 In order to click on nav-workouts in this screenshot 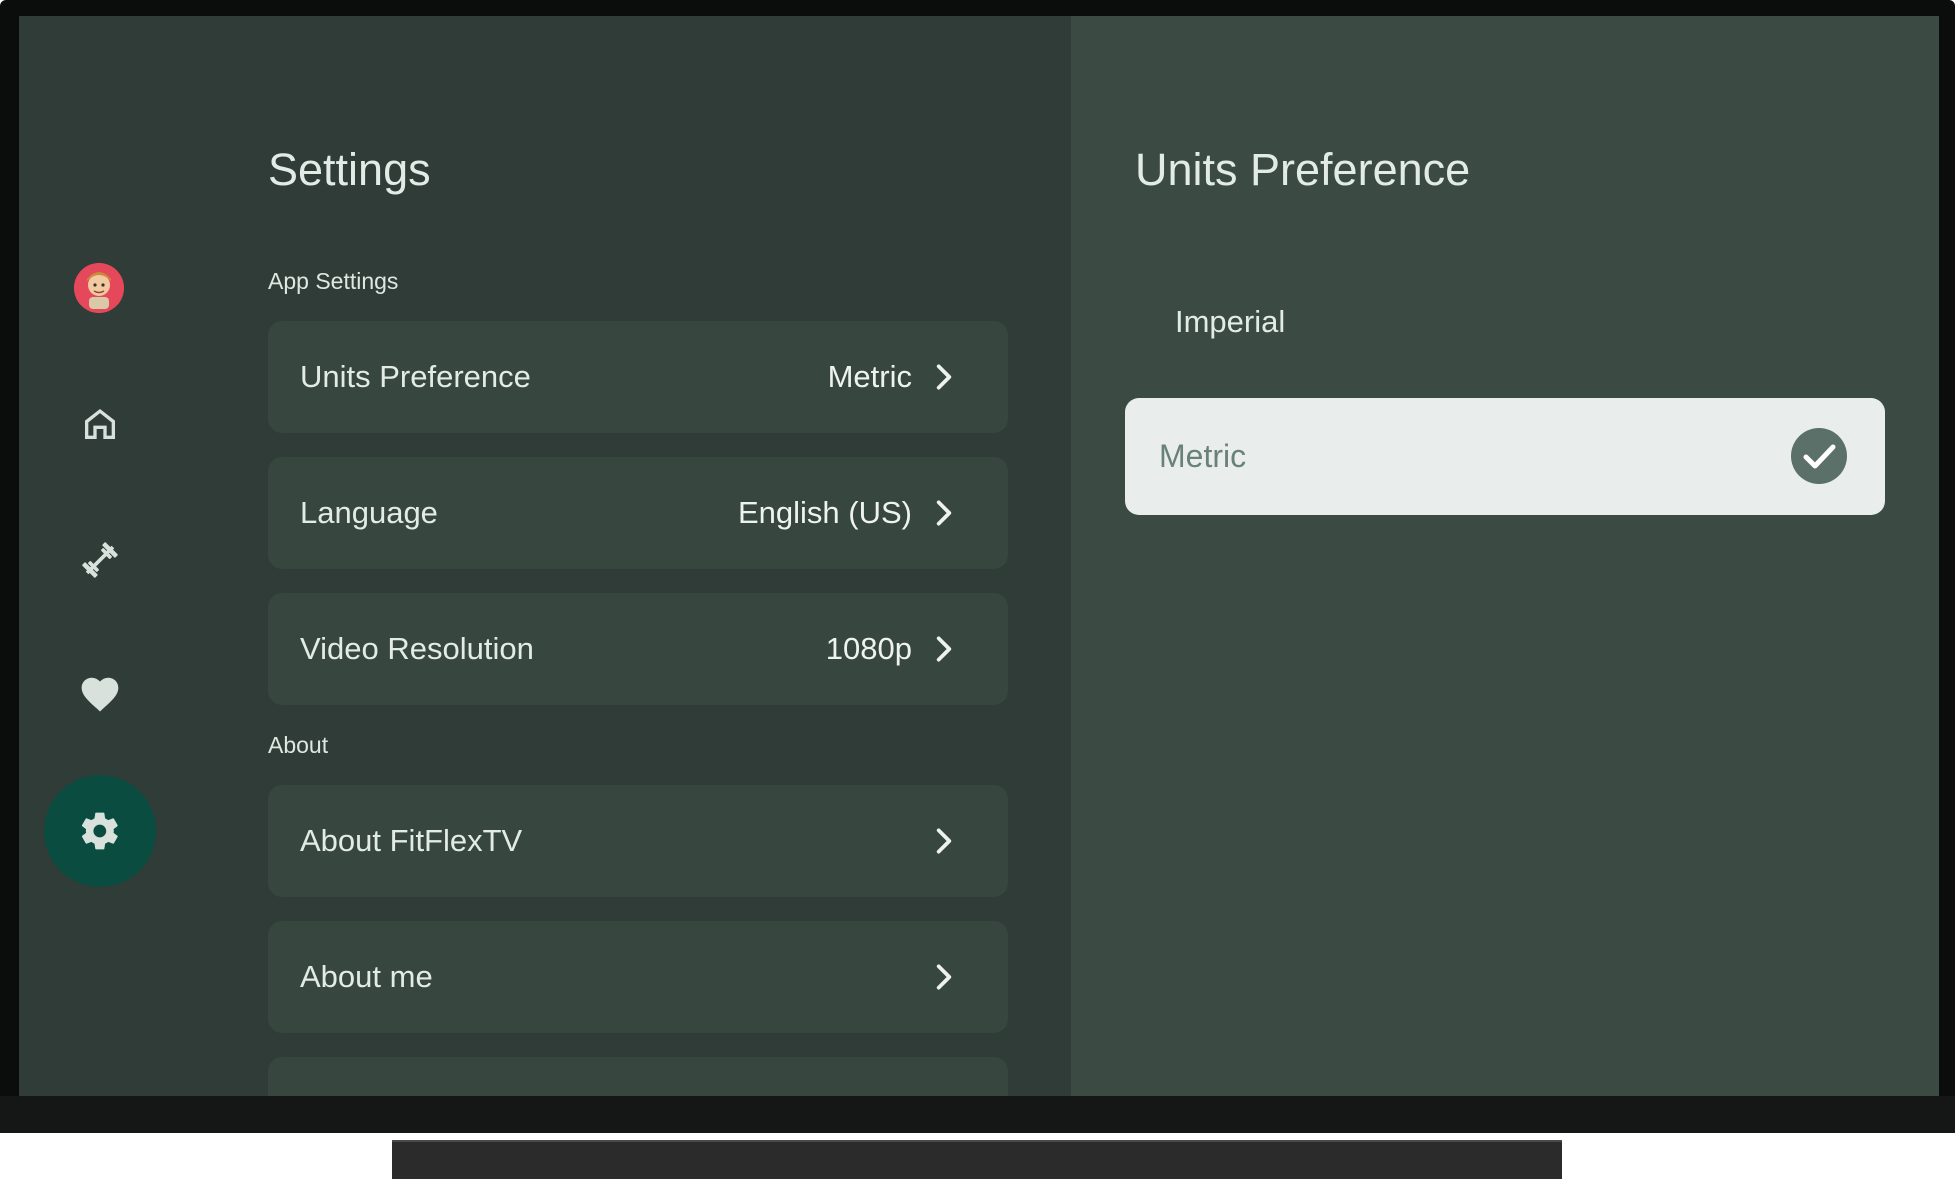, I will do `click(100, 560)`.